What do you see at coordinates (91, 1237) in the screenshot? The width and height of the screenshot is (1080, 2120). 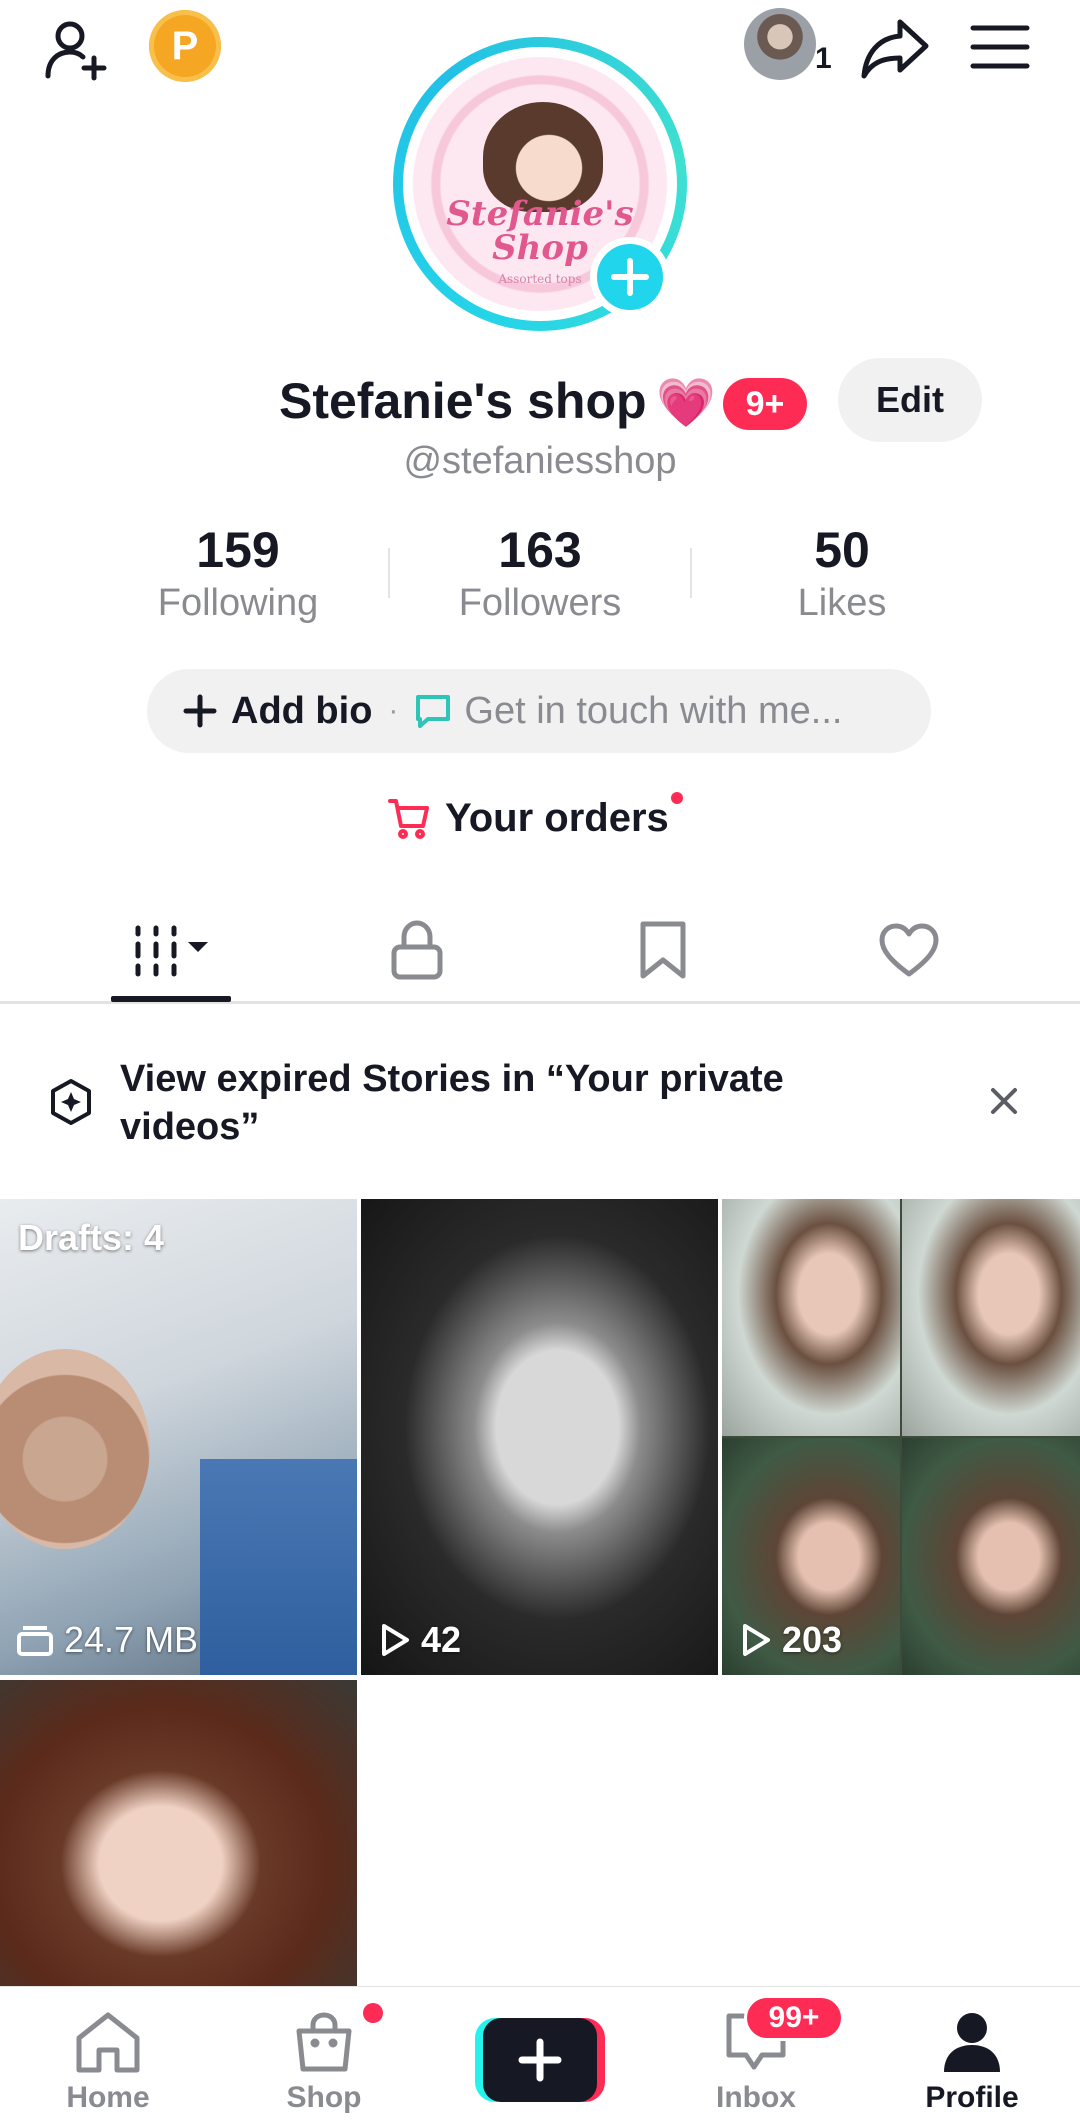 I see `drafts-label: Drafts: 4` at bounding box center [91, 1237].